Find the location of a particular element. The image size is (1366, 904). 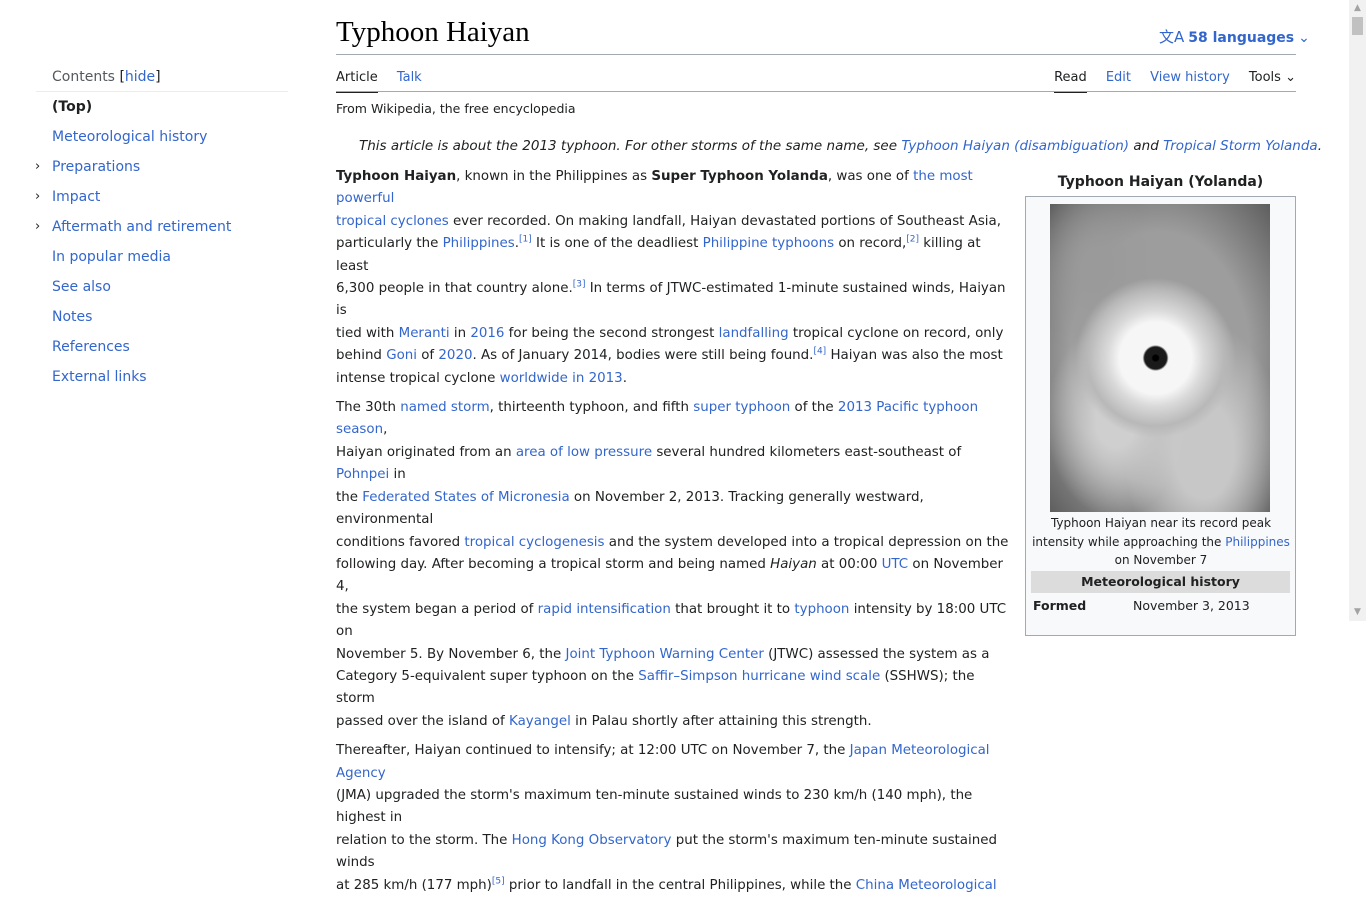

toc-item-preparations: › Preparations is located at coordinates (161, 167).